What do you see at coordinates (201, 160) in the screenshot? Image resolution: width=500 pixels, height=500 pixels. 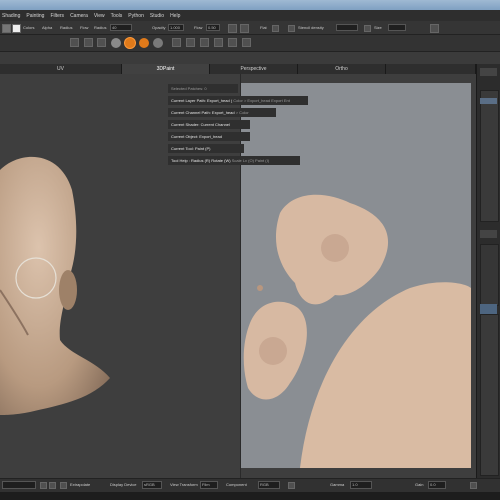 I see `info-tool-help-label: Tool Help : Radius (R) Rotate (W)` at bounding box center [201, 160].